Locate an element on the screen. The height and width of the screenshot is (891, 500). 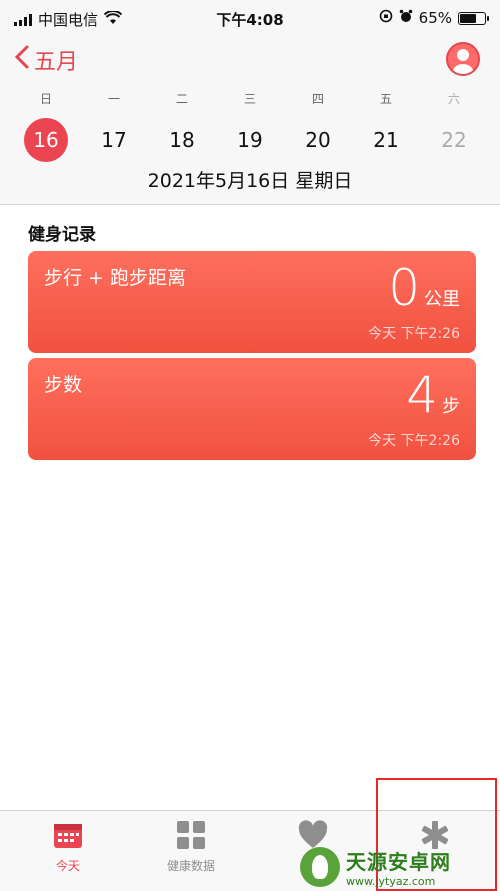
watermark-text: 天源安卓网 www.jytyaz.com is located at coordinates (398, 867).